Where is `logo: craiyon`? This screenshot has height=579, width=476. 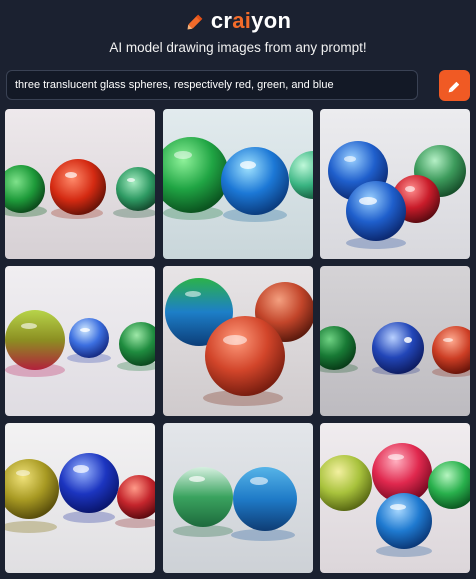 logo: craiyon is located at coordinates (238, 21).